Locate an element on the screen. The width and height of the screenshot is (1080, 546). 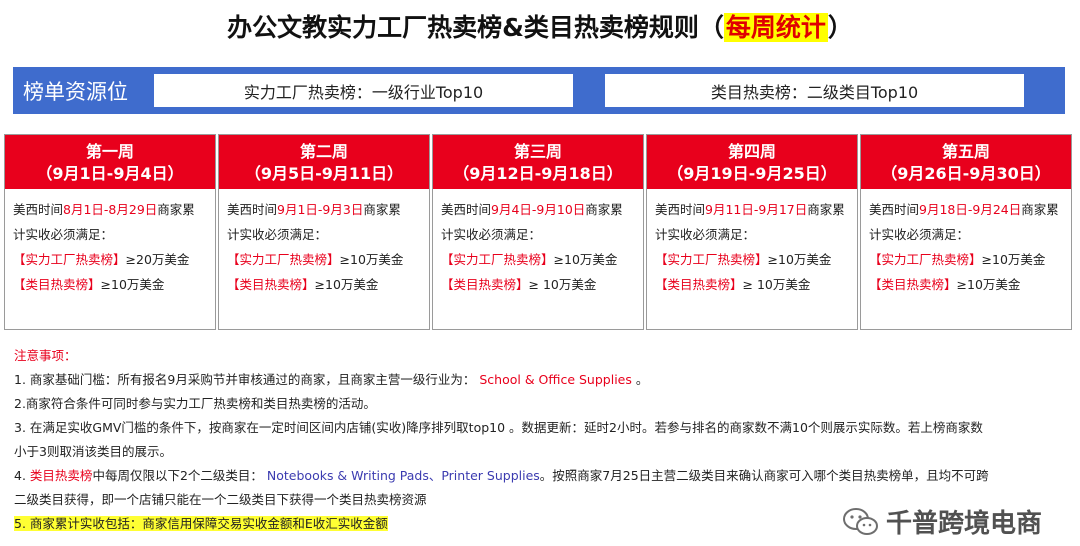
note-4-prefix: 4. is located at coordinates (20, 475).